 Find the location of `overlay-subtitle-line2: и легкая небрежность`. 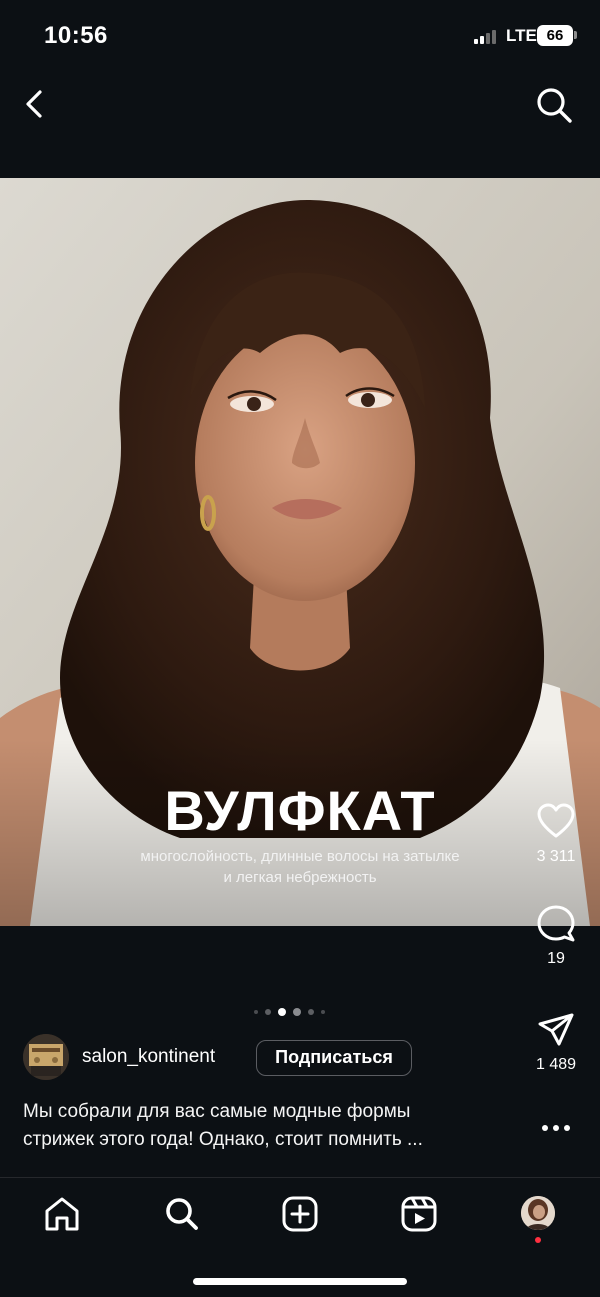

overlay-subtitle-line2: и легкая небрежность is located at coordinates (300, 877).